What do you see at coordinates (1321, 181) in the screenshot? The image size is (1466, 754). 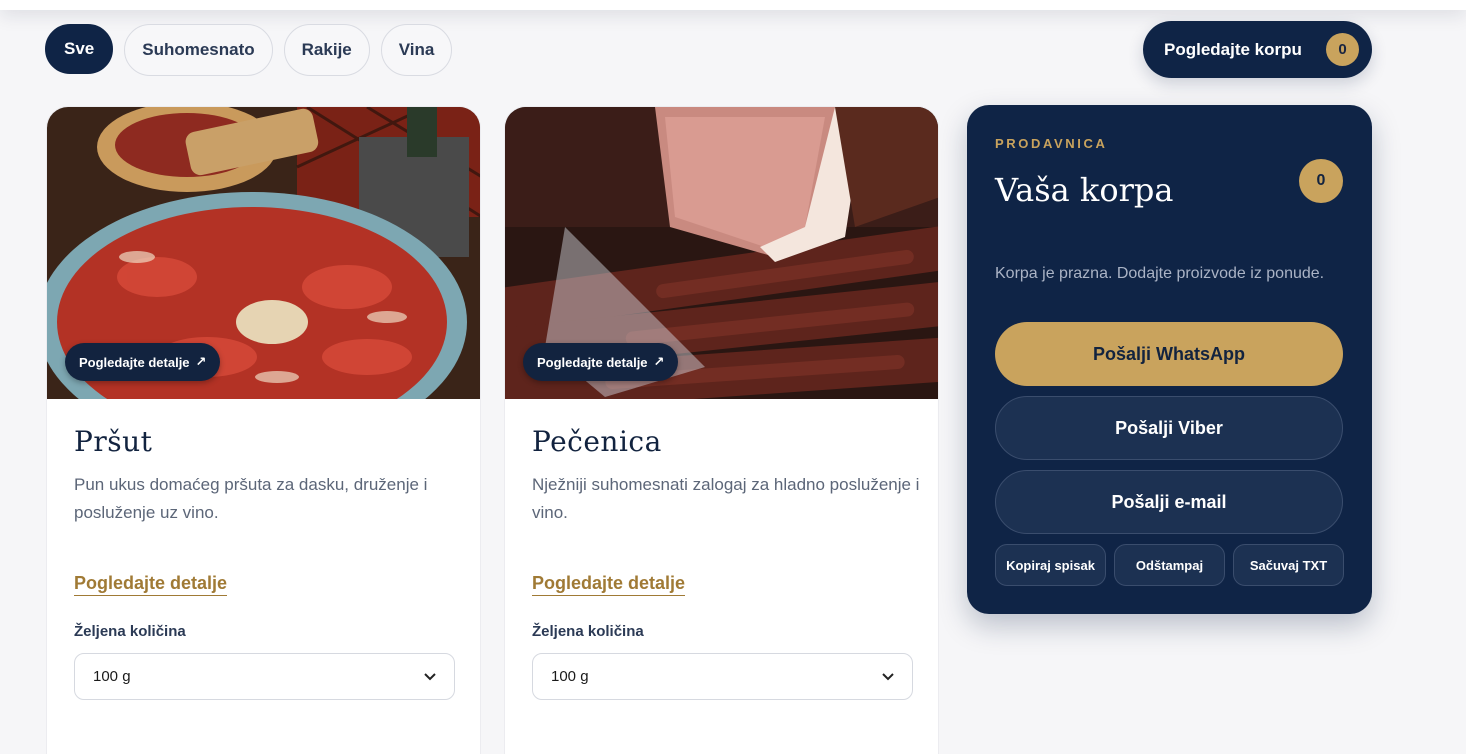 I see `cart-panel-count-badge: 0` at bounding box center [1321, 181].